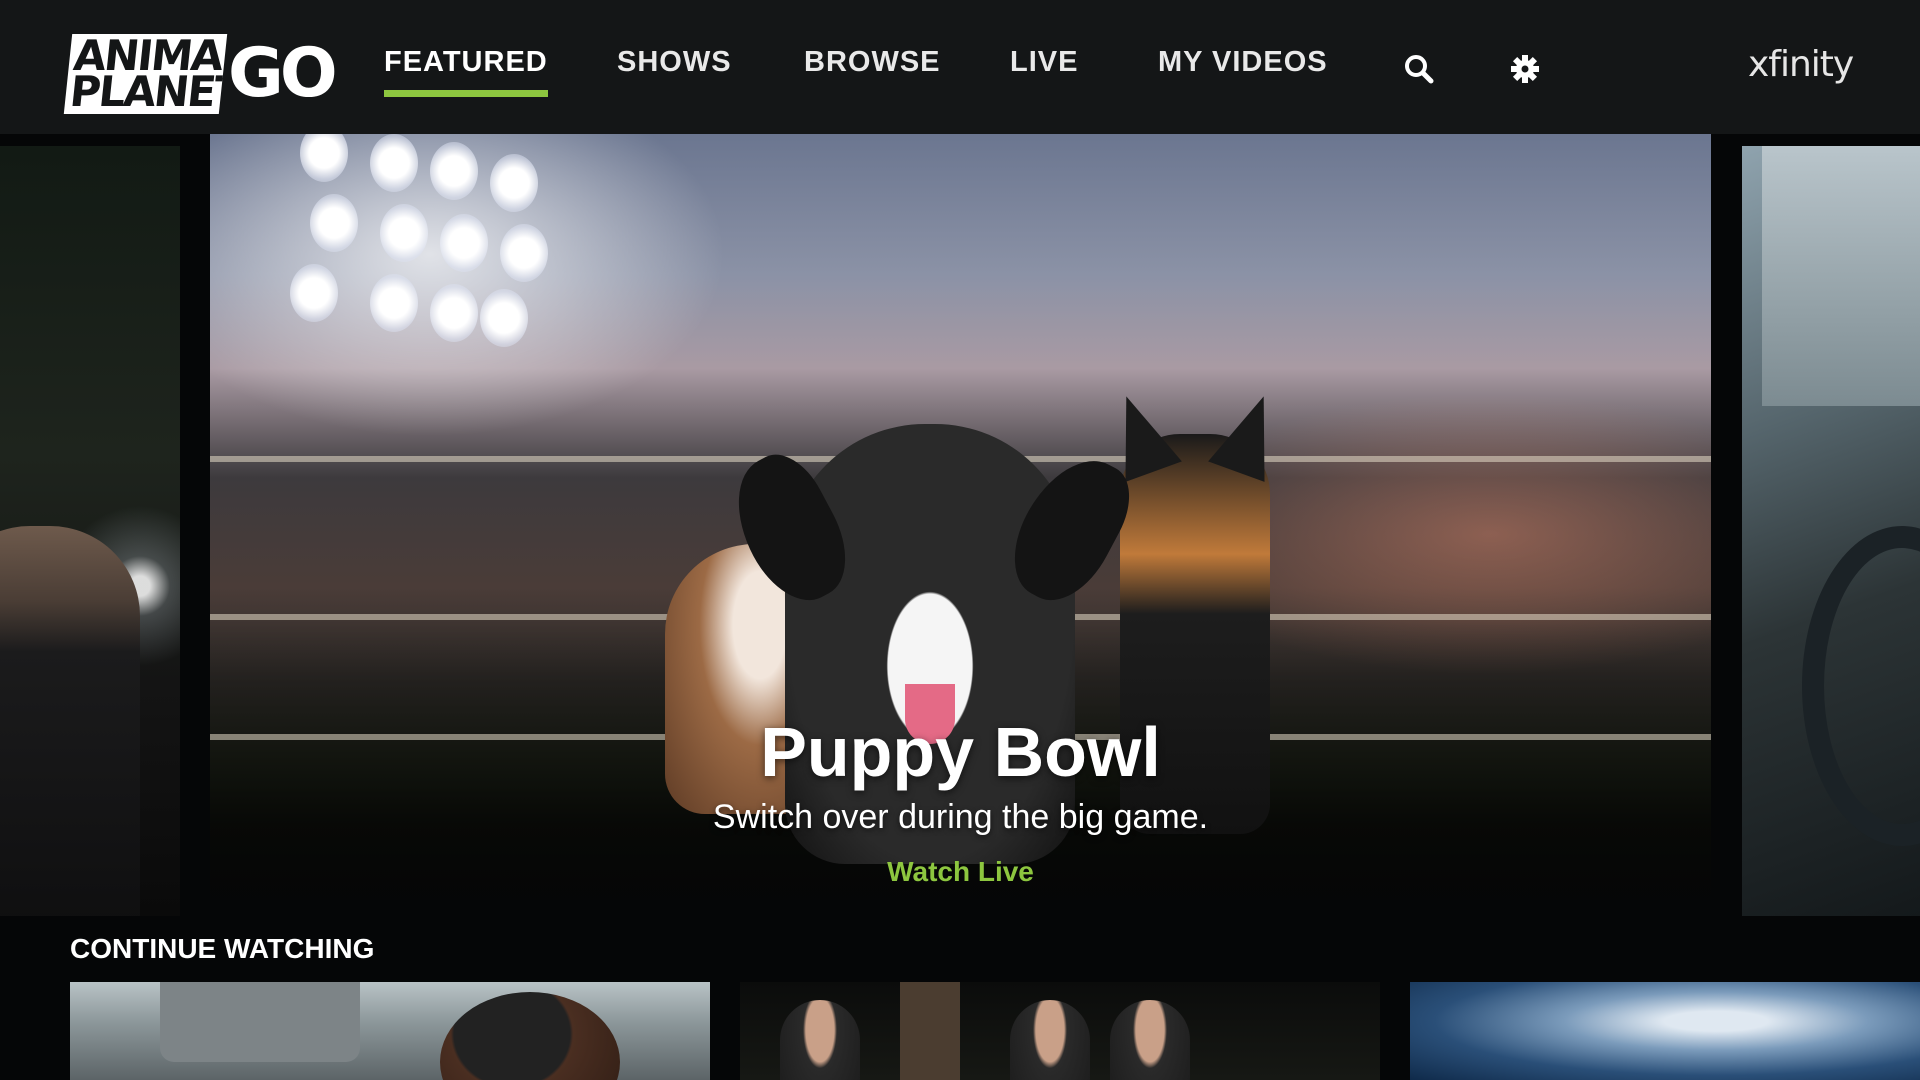  I want to click on nav-item-label: BROWSE, so click(872, 62).